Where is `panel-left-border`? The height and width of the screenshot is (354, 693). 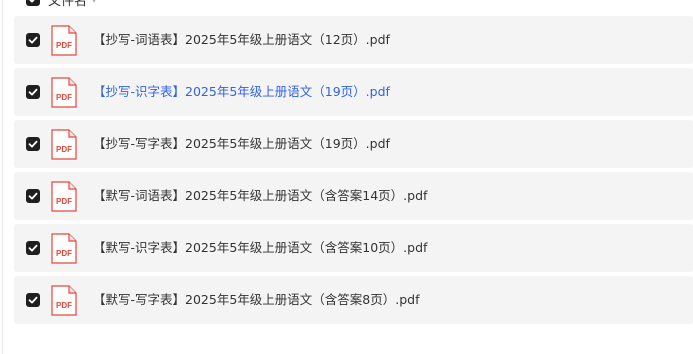
panel-left-border is located at coordinates (2, 177).